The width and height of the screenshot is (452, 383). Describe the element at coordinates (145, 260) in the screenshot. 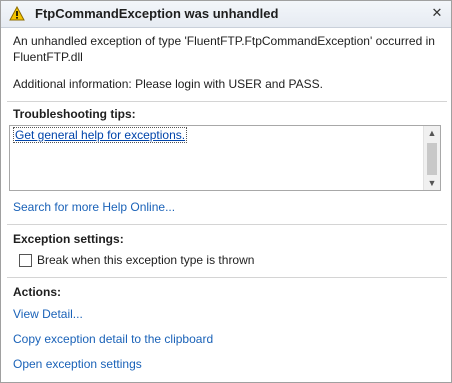

I see `break-on-exception-label: Break when this exception type is thrown` at that location.